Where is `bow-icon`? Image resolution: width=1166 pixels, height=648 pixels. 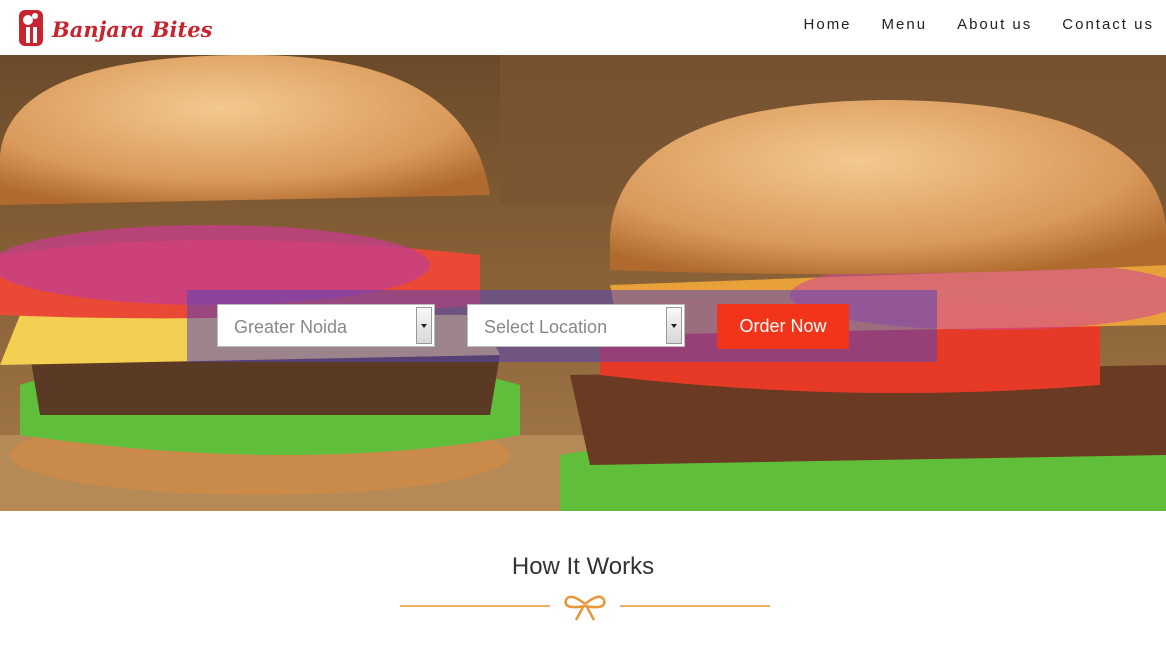
bow-icon is located at coordinates (585, 608).